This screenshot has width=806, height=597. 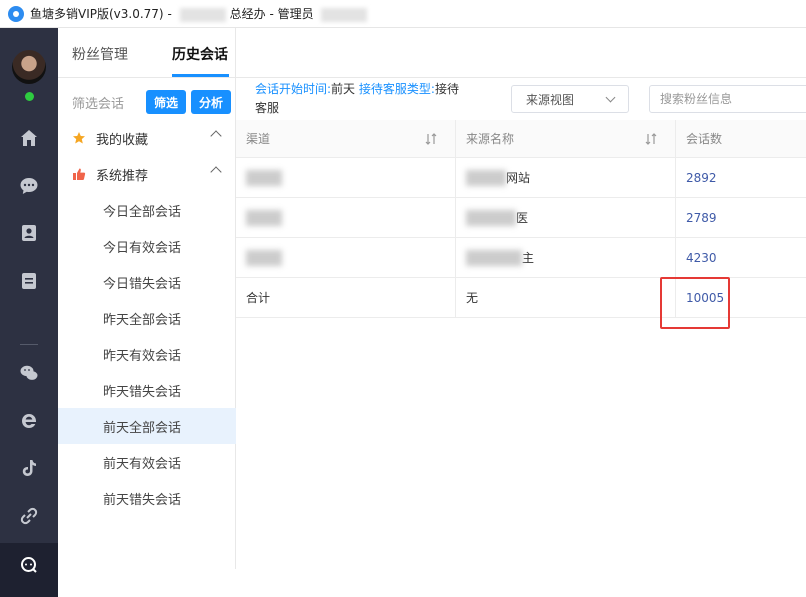 I want to click on sidebar-item-yesterday-valid: 昨天有效会话, so click(x=147, y=354).